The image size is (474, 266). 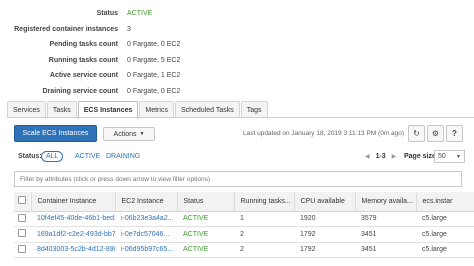 I want to click on status-filter-all: ALL, so click(x=52, y=156).